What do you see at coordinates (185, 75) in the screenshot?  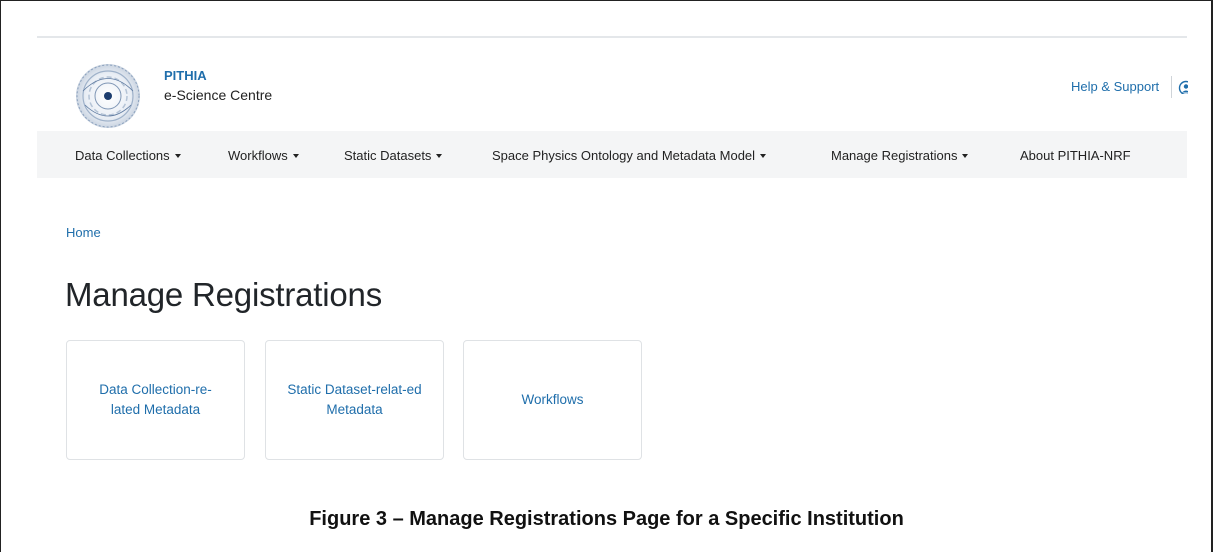 I see `brand-name: PITHIA` at bounding box center [185, 75].